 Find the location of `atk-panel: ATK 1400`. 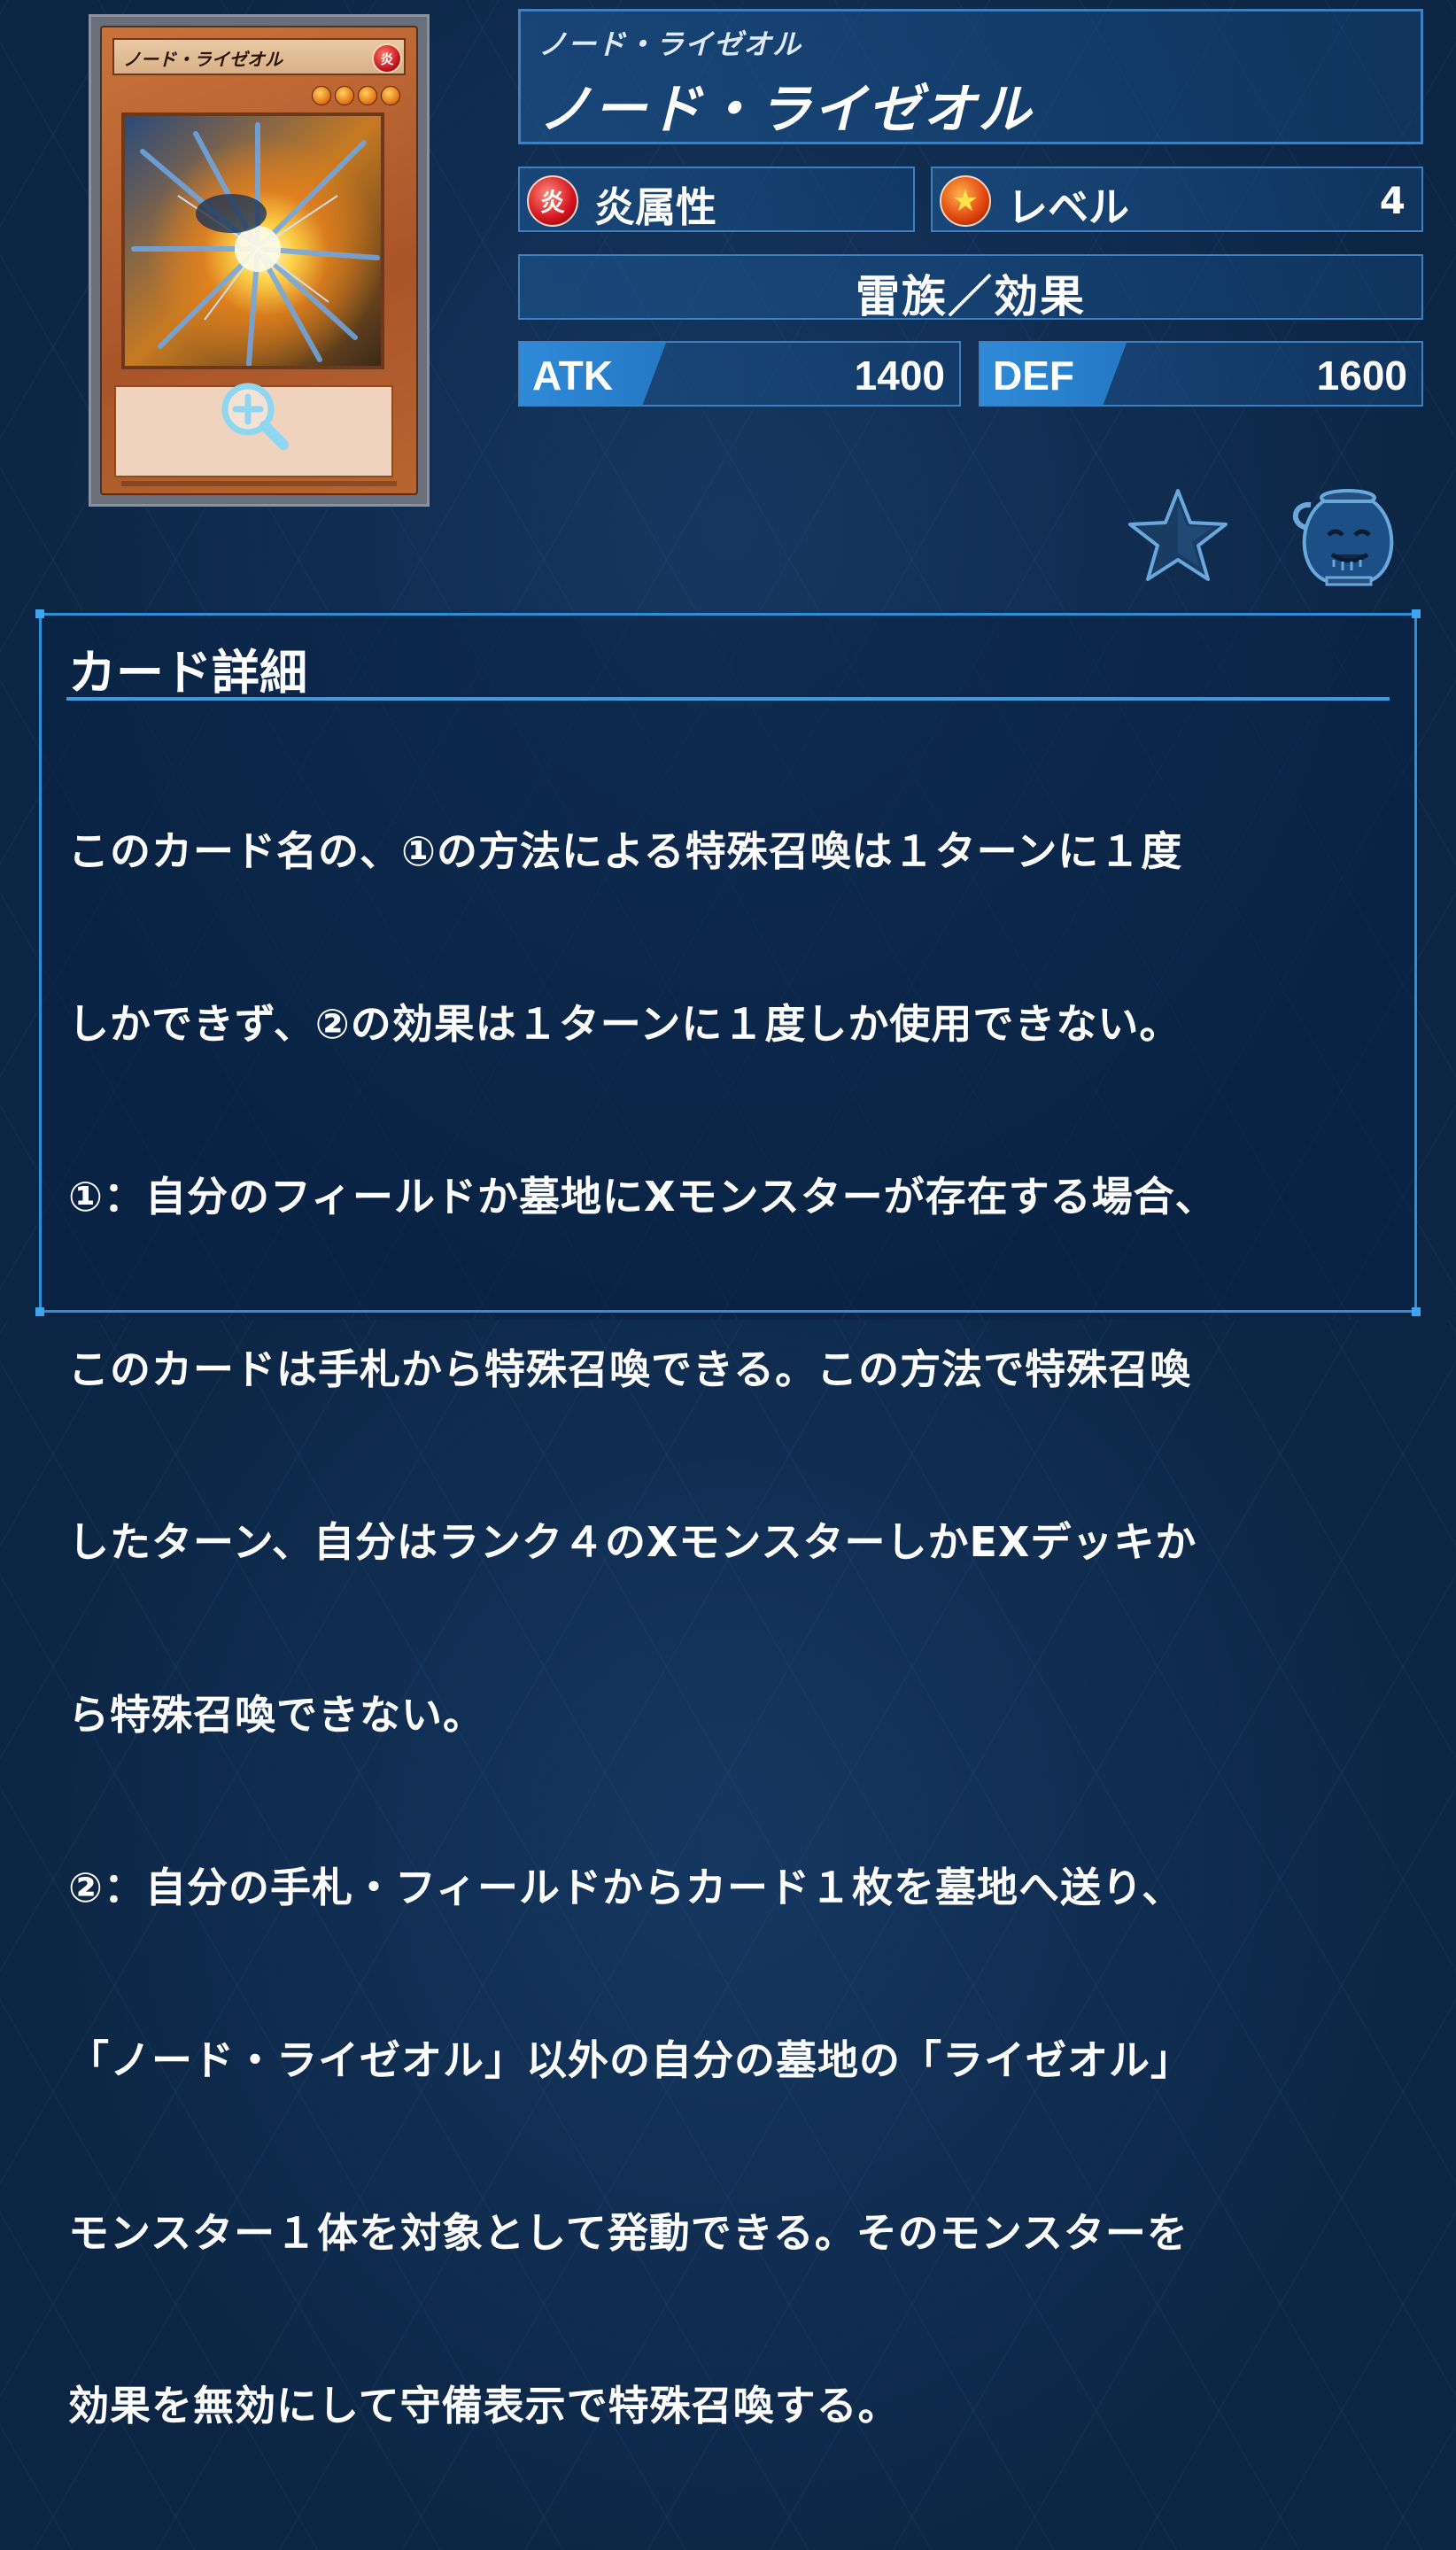

atk-panel: ATK 1400 is located at coordinates (739, 374).